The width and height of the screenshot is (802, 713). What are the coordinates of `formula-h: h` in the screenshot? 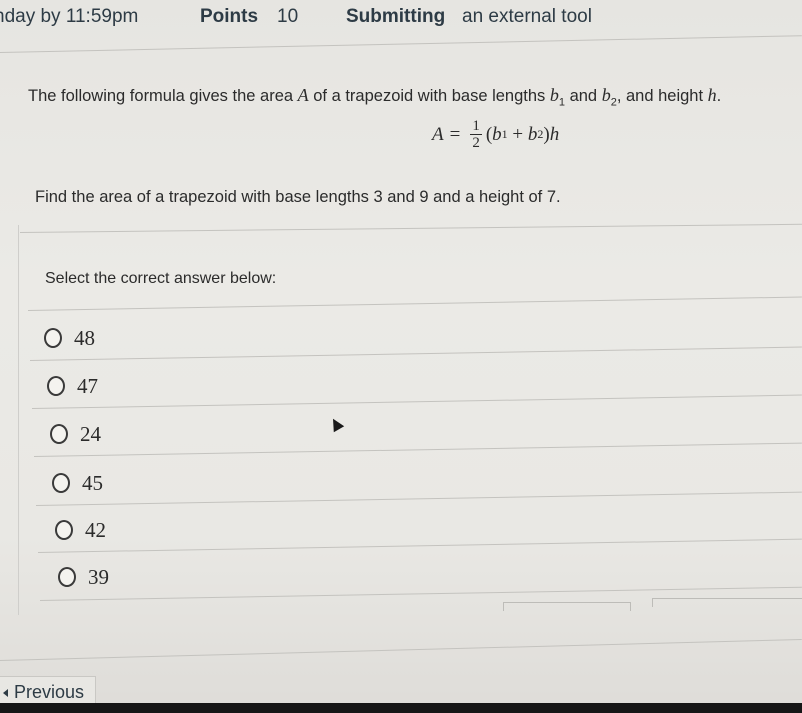 It's located at (554, 134).